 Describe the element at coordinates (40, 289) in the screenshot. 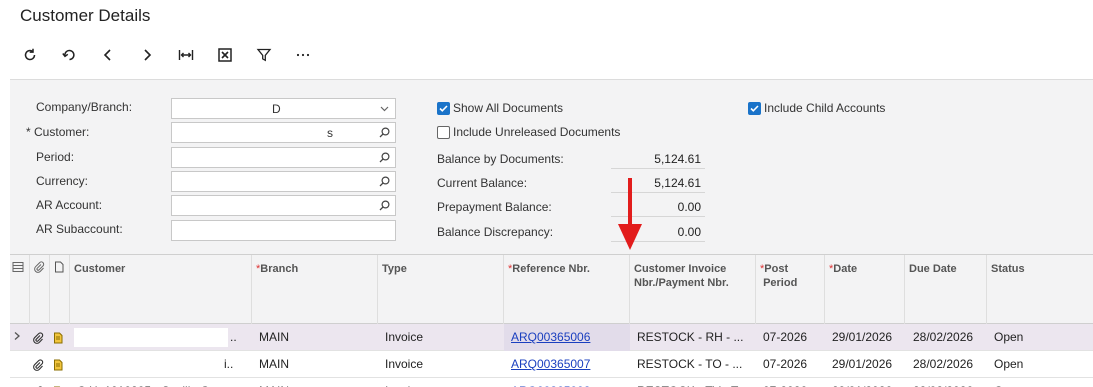

I see `attachments-header` at that location.